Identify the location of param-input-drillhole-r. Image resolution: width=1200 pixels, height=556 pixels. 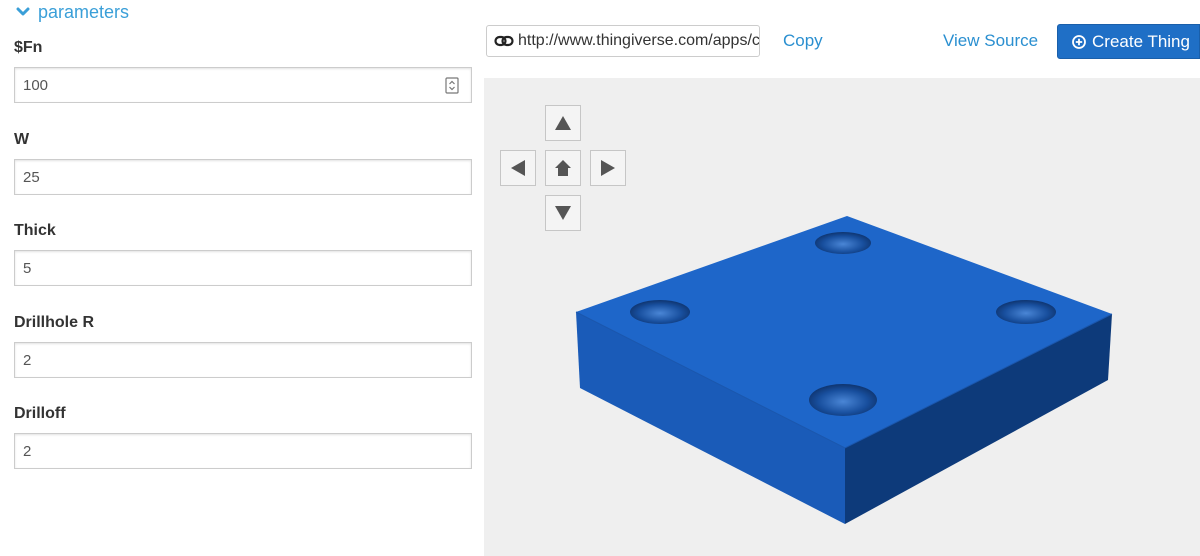
(219, 360).